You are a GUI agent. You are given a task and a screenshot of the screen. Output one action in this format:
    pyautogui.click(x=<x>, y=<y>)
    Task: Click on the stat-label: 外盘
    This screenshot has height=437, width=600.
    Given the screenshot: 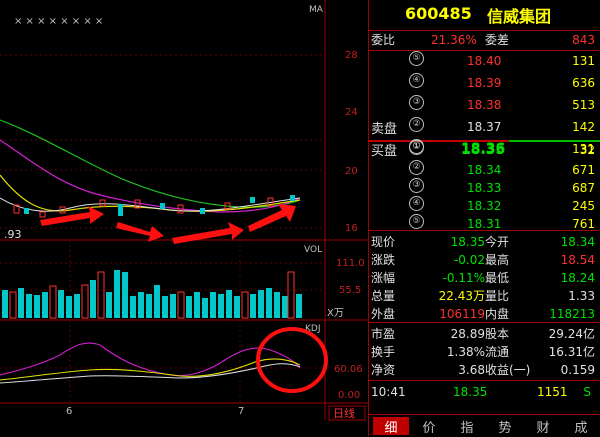 What is the action you would take?
    pyautogui.click(x=383, y=314)
    